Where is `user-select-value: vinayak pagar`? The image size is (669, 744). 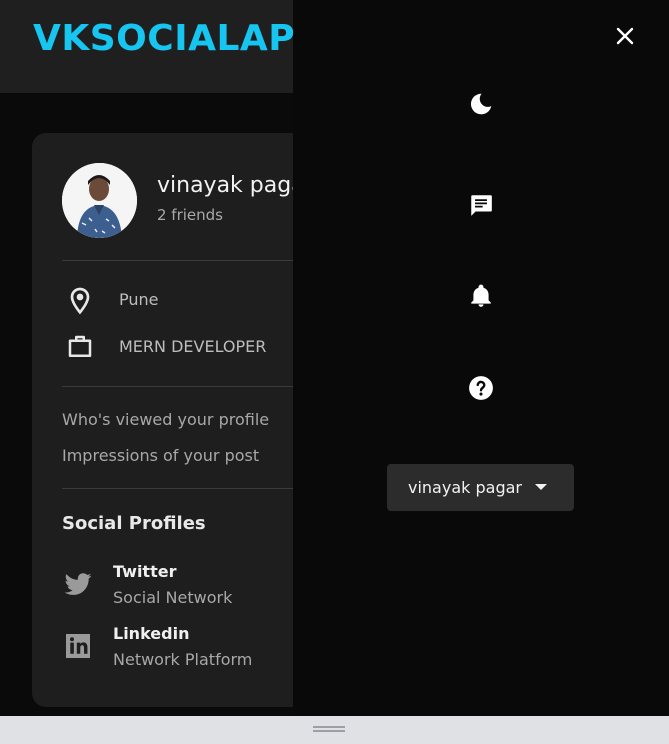
user-select-value: vinayak pagar is located at coordinates (465, 487).